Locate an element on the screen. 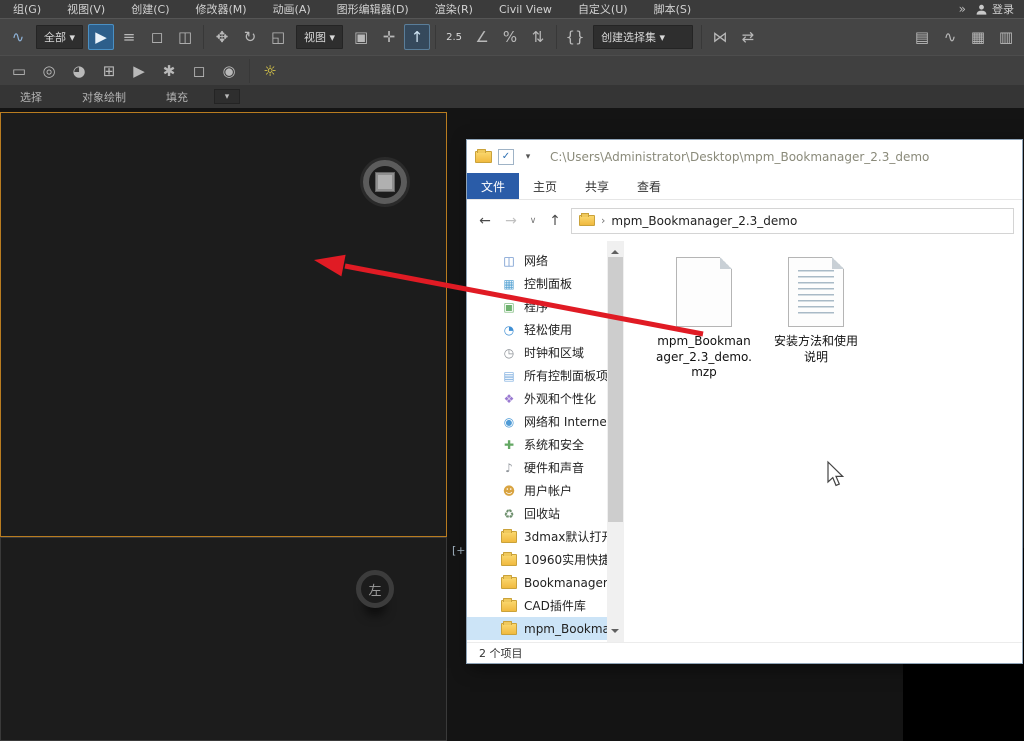  properties-check-icon: ✓ is located at coordinates (506, 156).